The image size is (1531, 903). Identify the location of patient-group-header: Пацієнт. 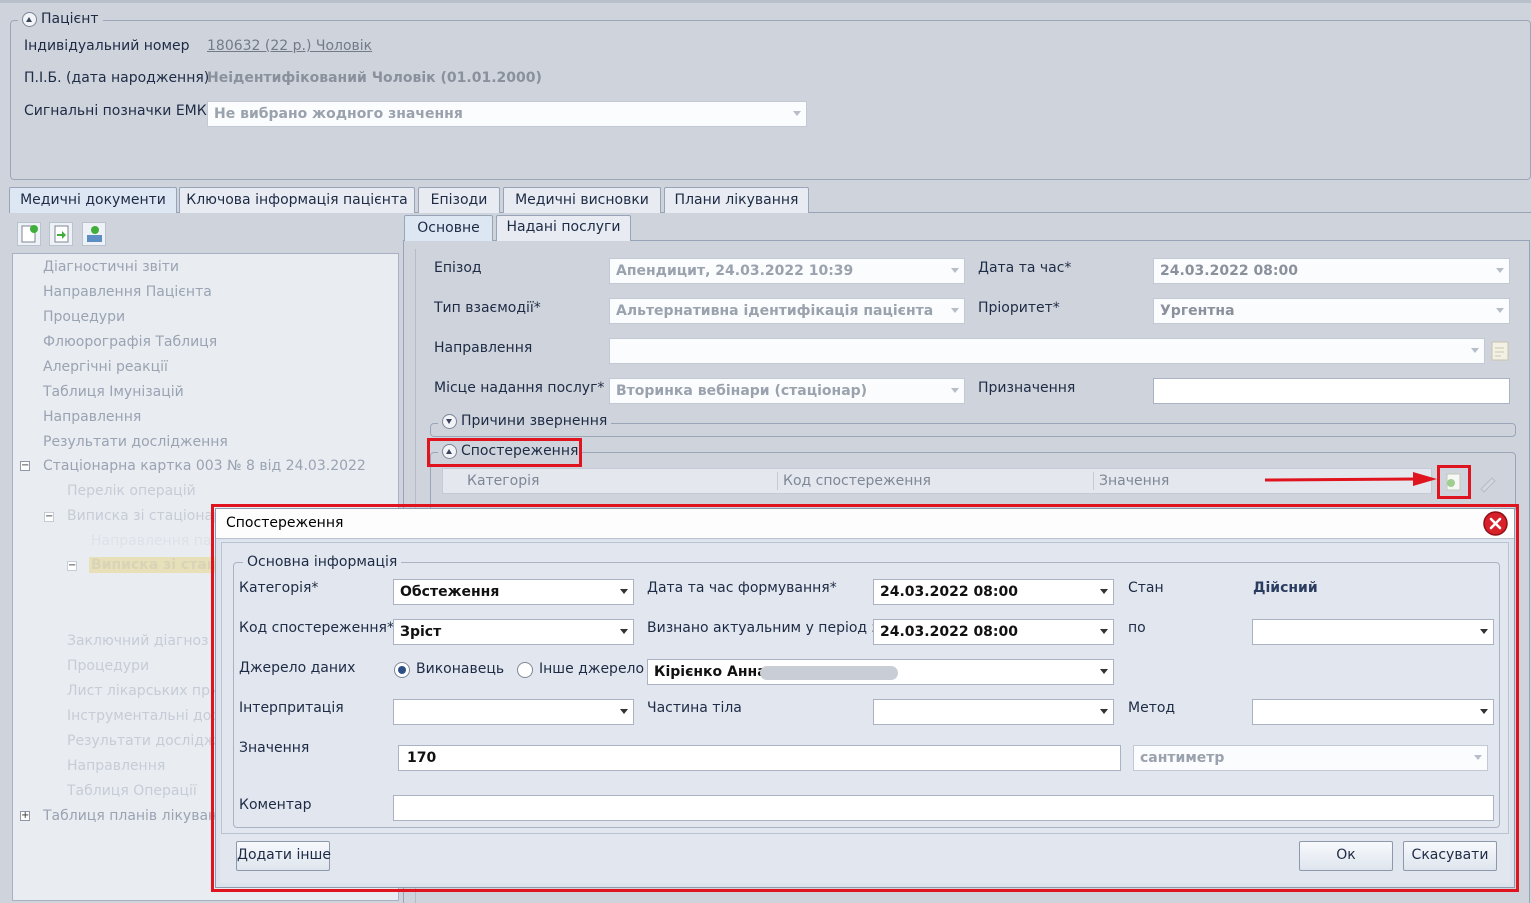
(60, 19).